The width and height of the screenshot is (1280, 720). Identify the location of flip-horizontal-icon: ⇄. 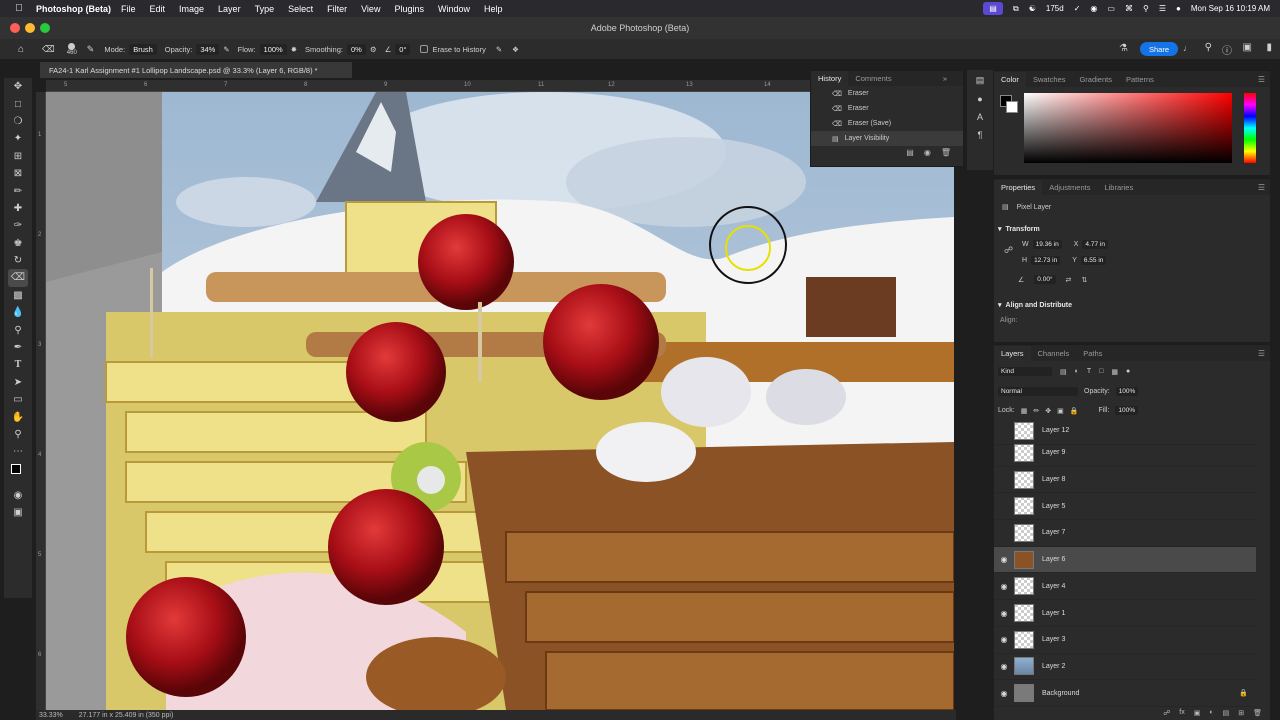
(1069, 280).